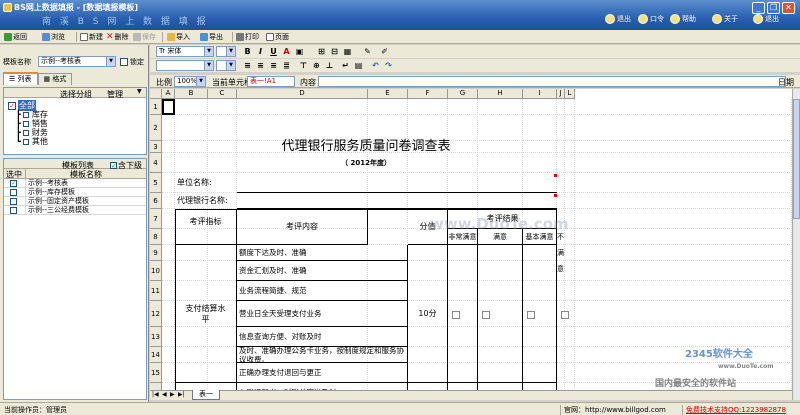 Image resolution: width=800 pixels, height=415 pixels. What do you see at coordinates (329, 65) in the screenshot?
I see `align-bottom-icon: ⊥` at bounding box center [329, 65].